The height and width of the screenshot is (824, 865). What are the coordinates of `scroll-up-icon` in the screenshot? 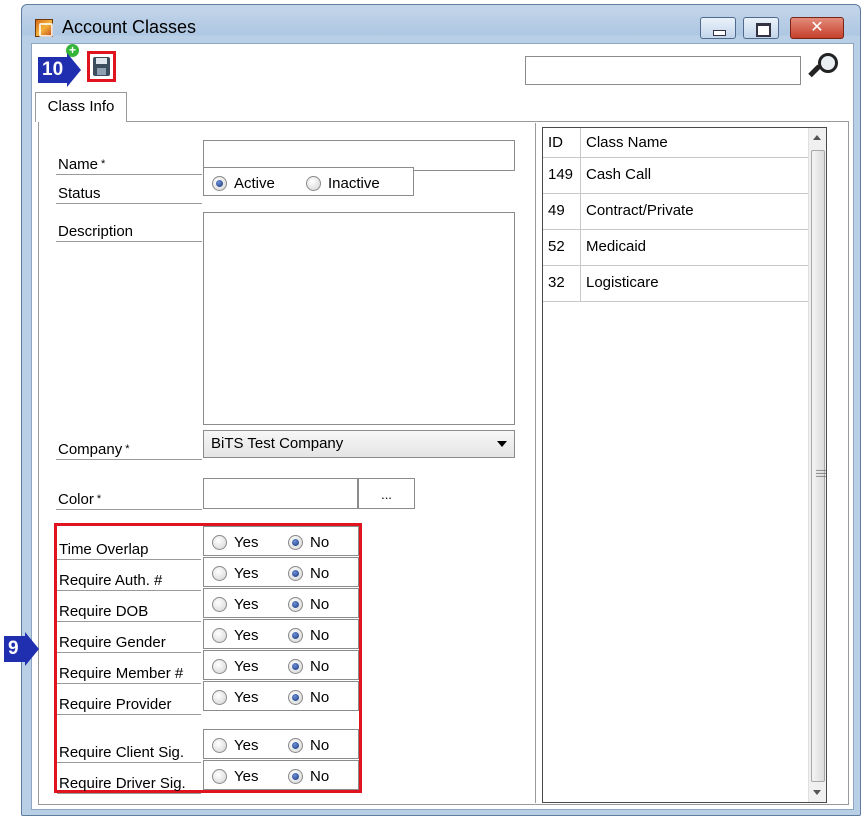 It's located at (817, 137).